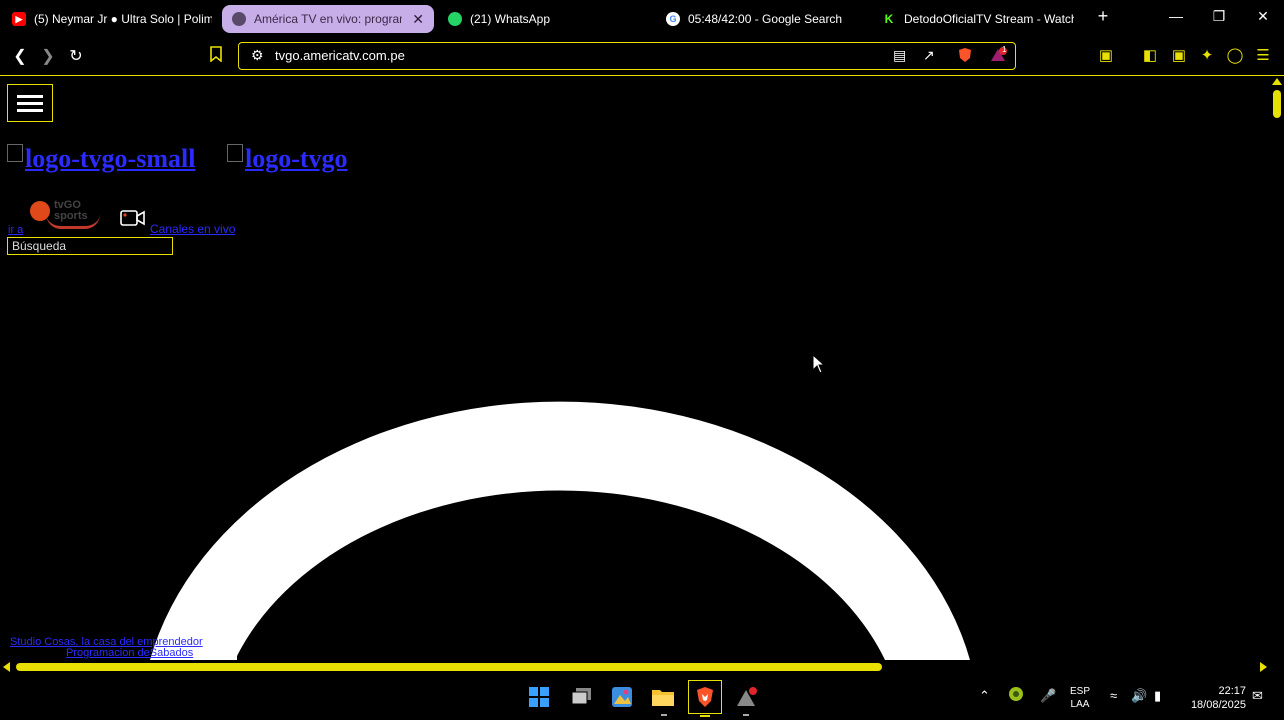 Image resolution: width=1284 pixels, height=720 pixels. Describe the element at coordinates (1004, 49) in the screenshot. I see `rewards-badge: 1` at that location.